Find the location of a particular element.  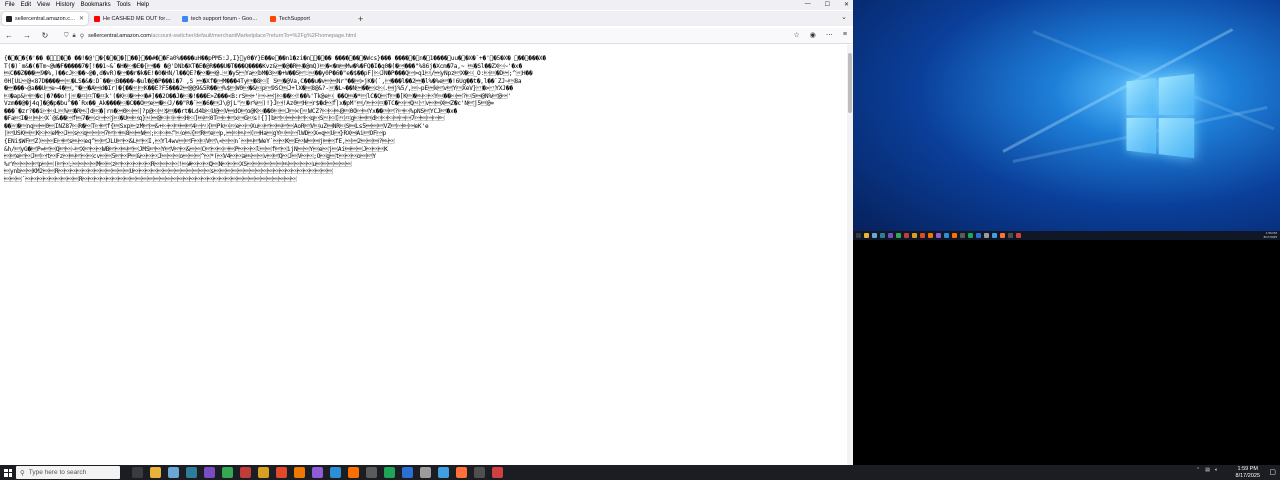

tab-sellercentral: sellercentral.amazon.com/accou ✕ is located at coordinates (45, 18).